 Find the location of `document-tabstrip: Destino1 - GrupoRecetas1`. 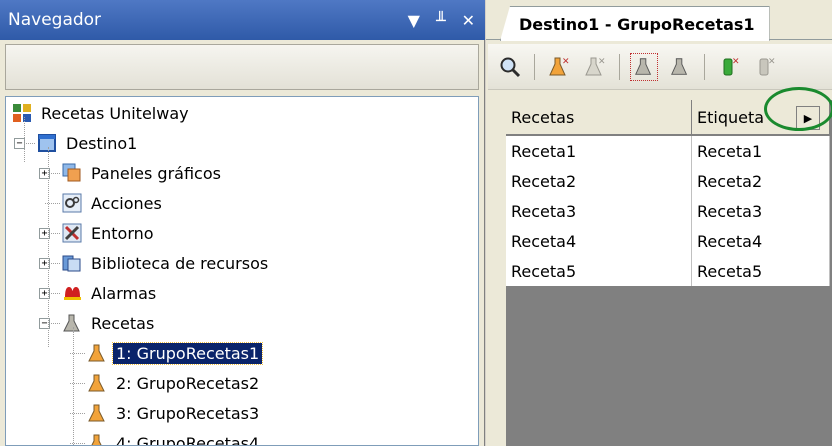

document-tabstrip: Destino1 - GrupoRecetas1 is located at coordinates (659, 20).